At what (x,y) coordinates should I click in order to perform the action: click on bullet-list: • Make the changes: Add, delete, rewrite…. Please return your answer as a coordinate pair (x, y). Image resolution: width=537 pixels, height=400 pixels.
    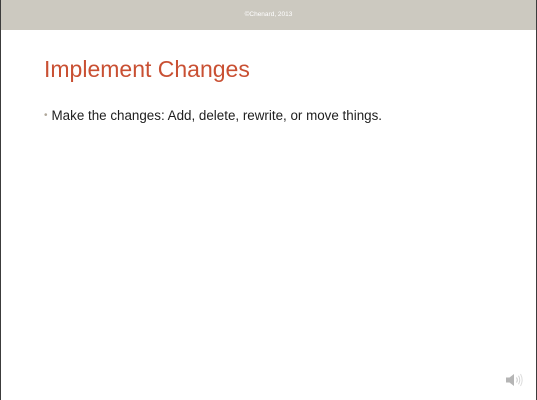
    Looking at the image, I should click on (213, 115).